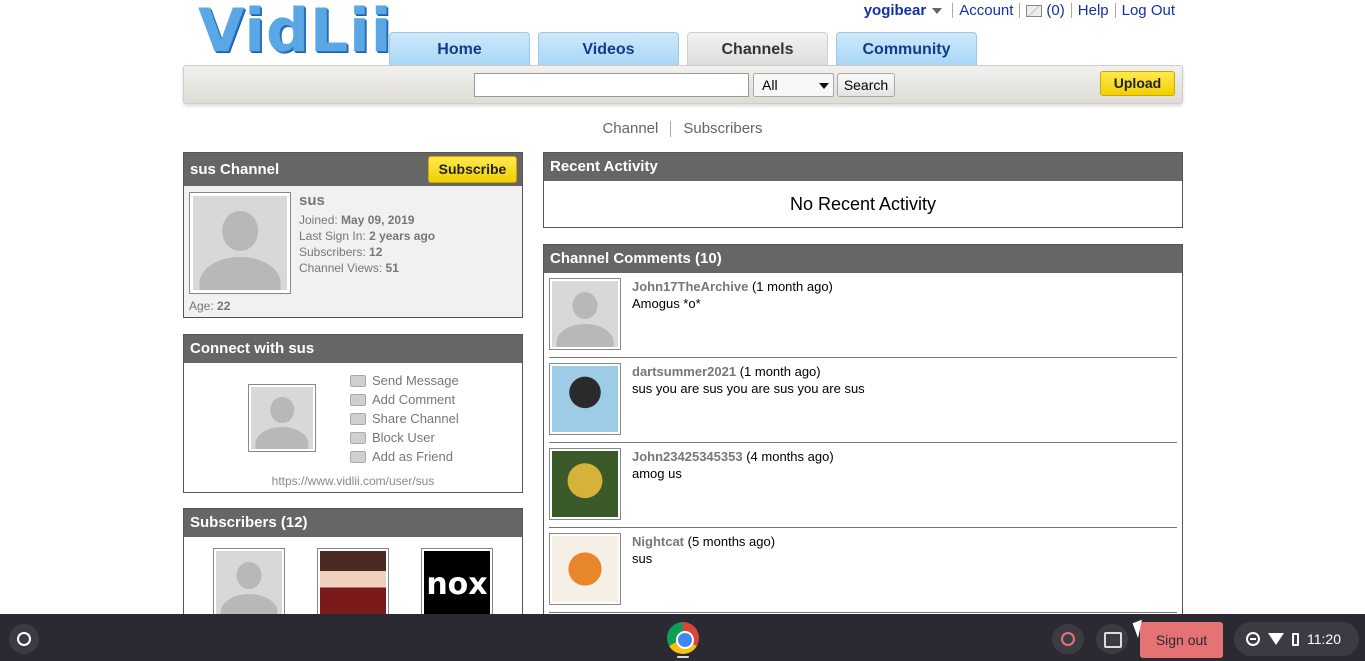 This screenshot has width=1365, height=661. Describe the element at coordinates (863, 570) in the screenshot. I see `comment-item: Nightcat (5 months ago) sus` at that location.